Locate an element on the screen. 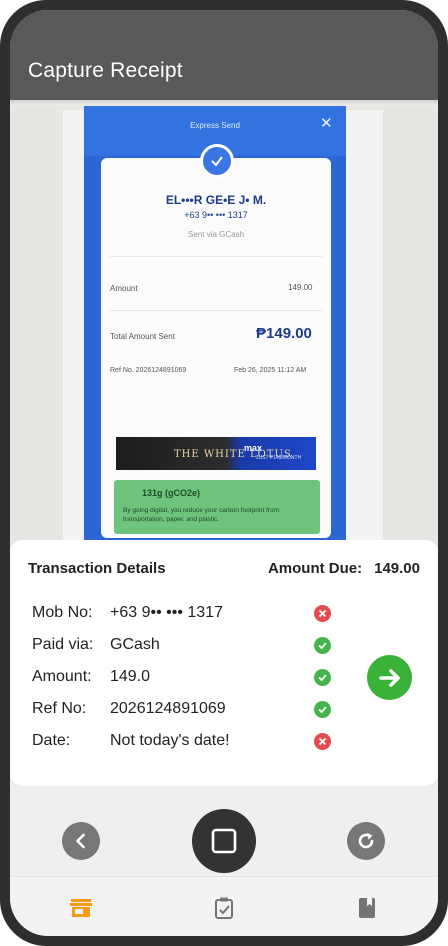 This screenshot has width=448, height=946. detail-row-paid-via: Paid via: GCash is located at coordinates (192, 646).